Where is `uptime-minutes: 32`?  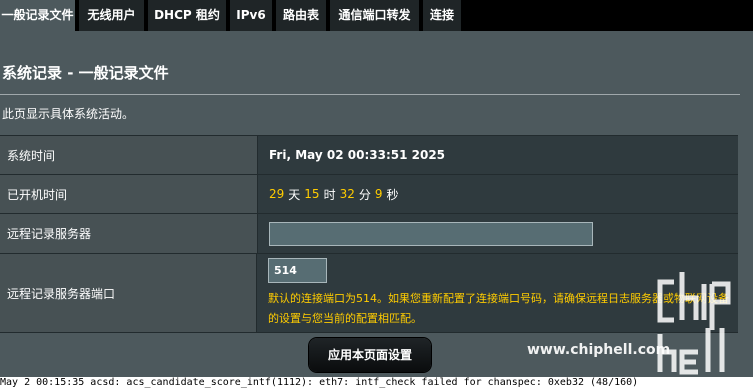 uptime-minutes: 32 is located at coordinates (347, 194).